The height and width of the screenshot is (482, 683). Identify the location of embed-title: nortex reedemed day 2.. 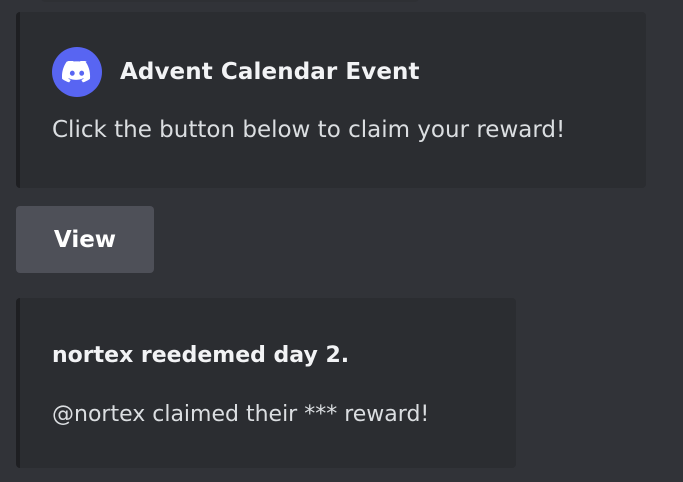
(201, 355).